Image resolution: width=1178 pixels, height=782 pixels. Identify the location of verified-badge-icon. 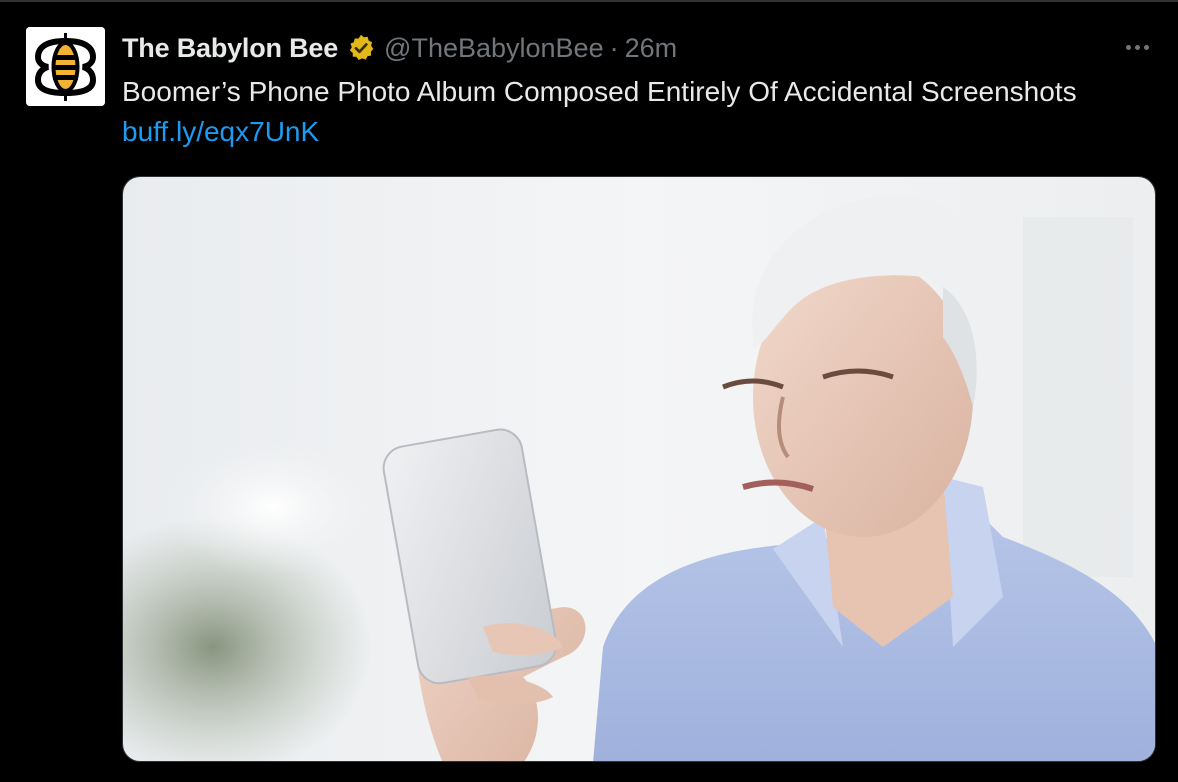
(361, 48).